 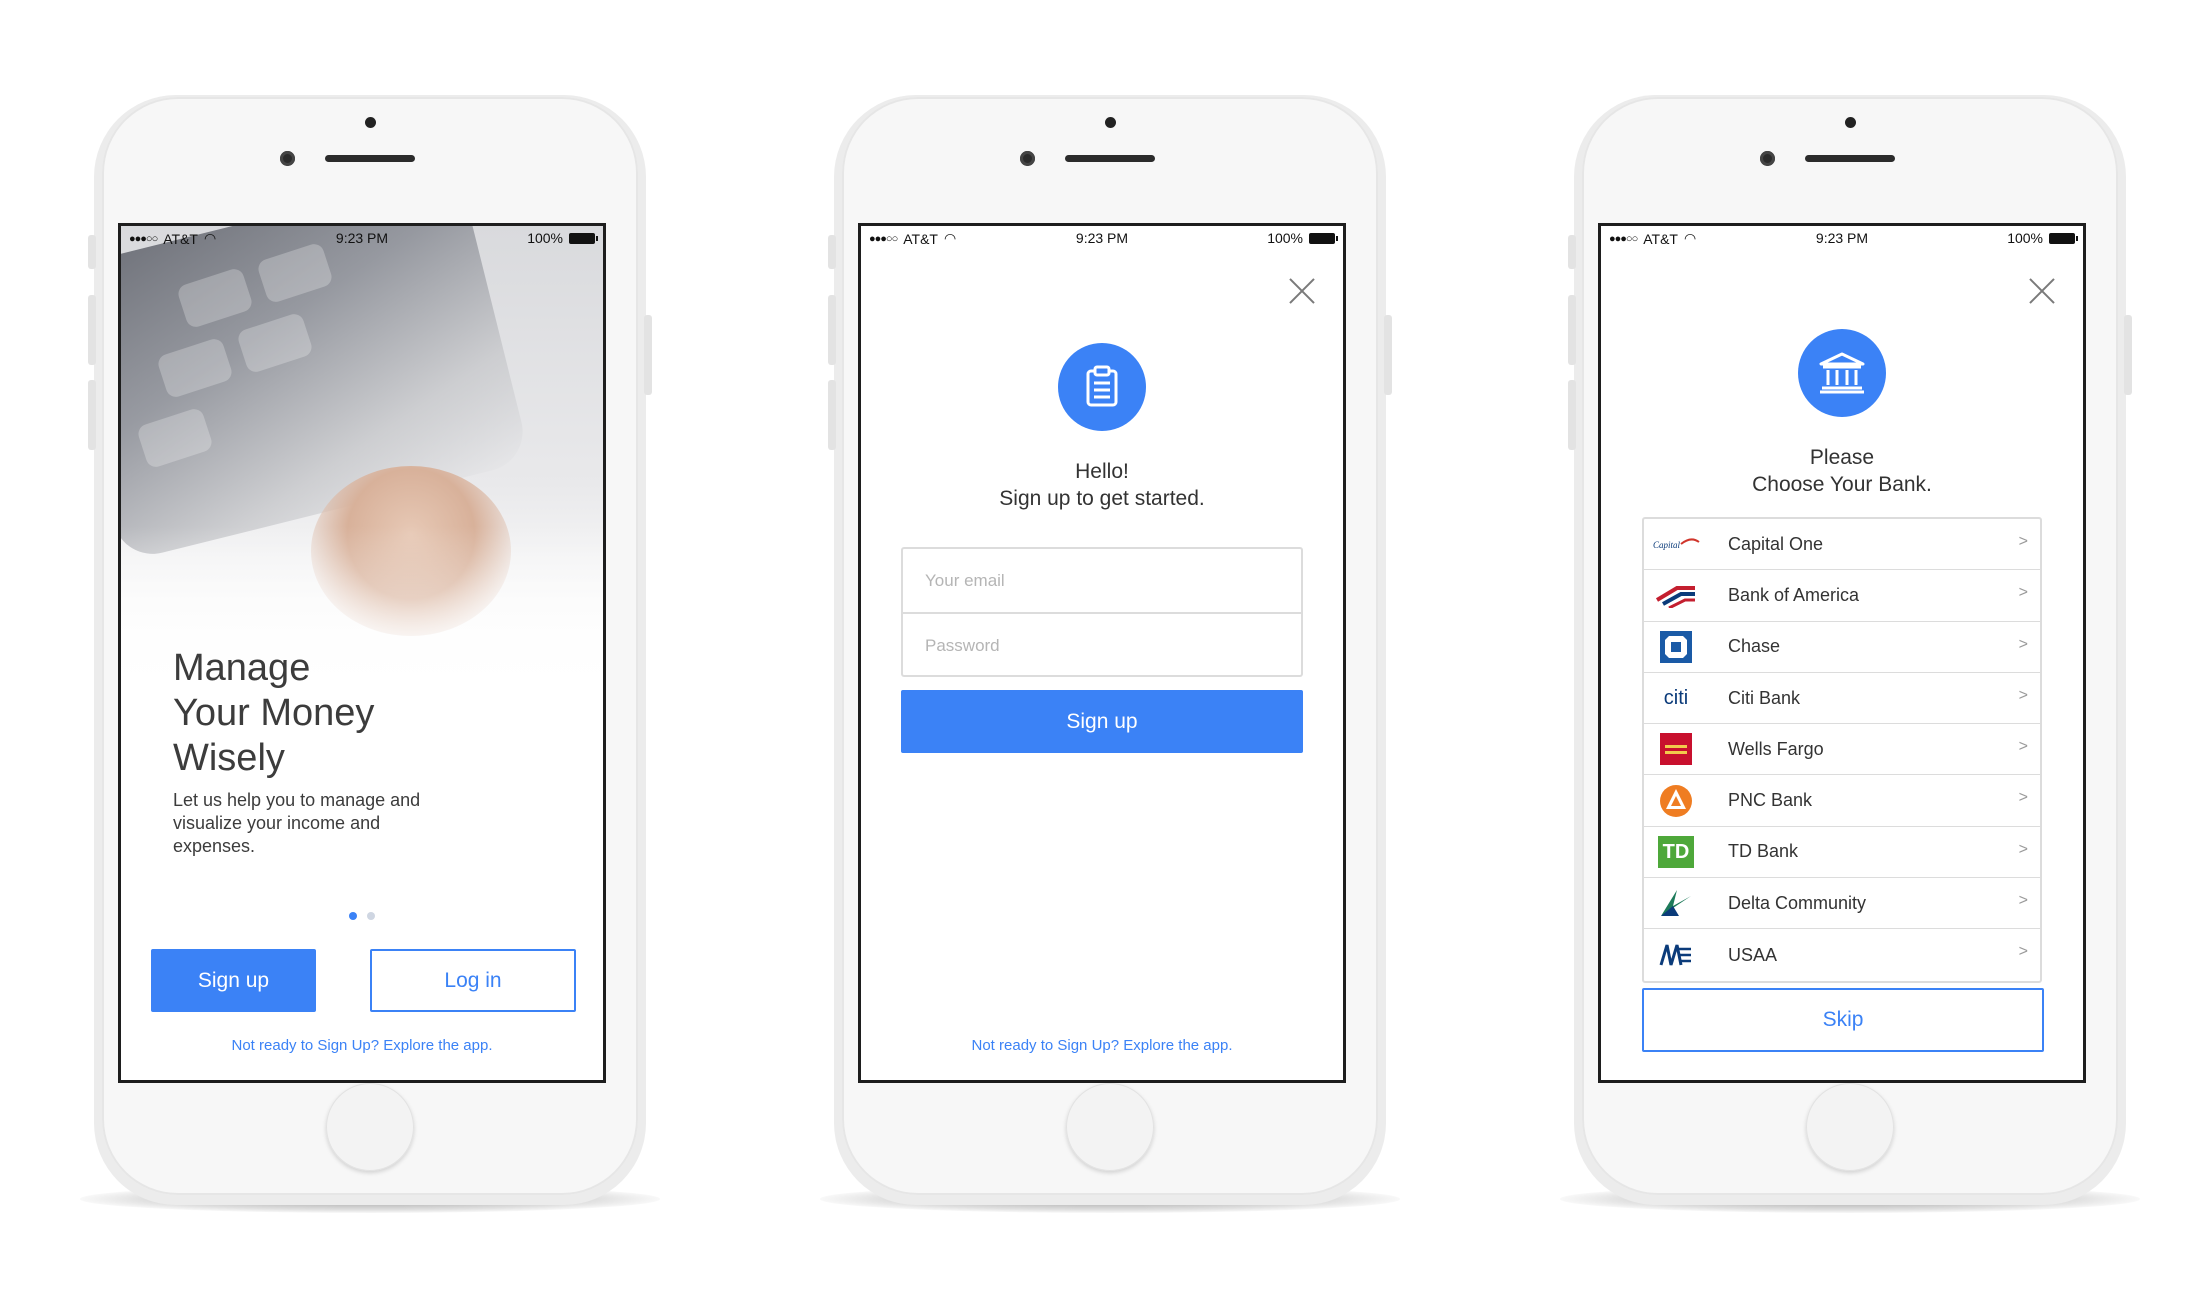 I want to click on page-indicator, so click(x=362, y=916).